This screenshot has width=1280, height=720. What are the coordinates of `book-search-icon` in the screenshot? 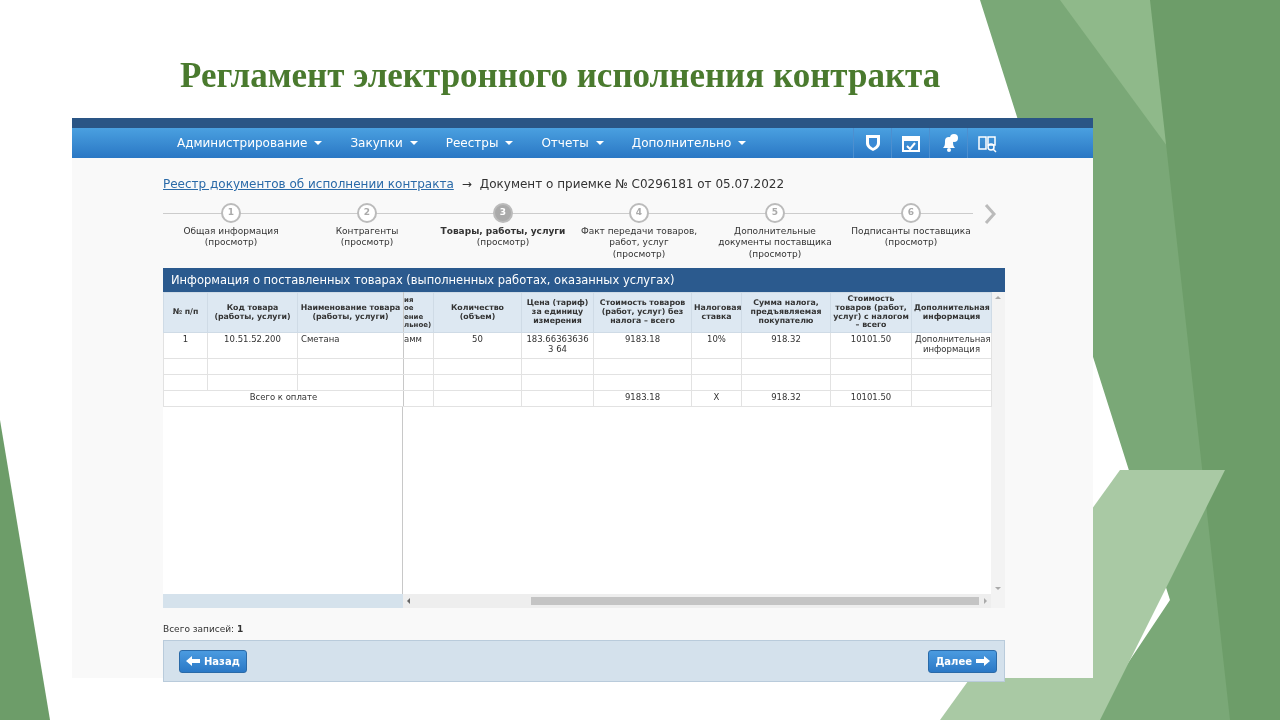 It's located at (986, 143).